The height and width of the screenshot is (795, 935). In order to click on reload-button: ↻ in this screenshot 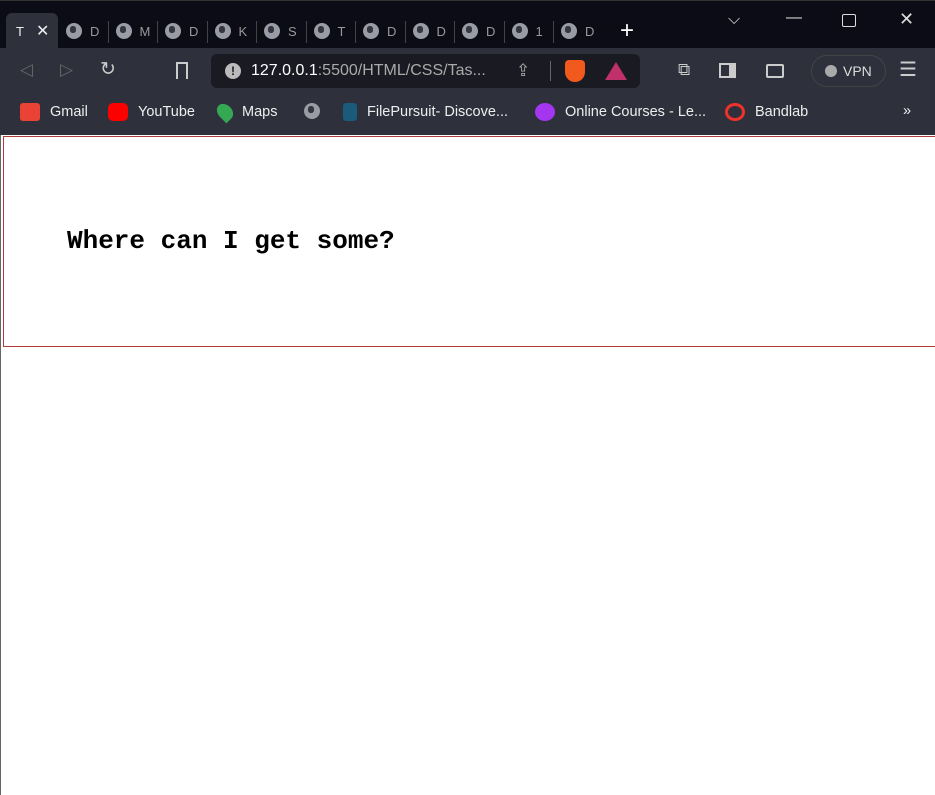, I will do `click(108, 69)`.